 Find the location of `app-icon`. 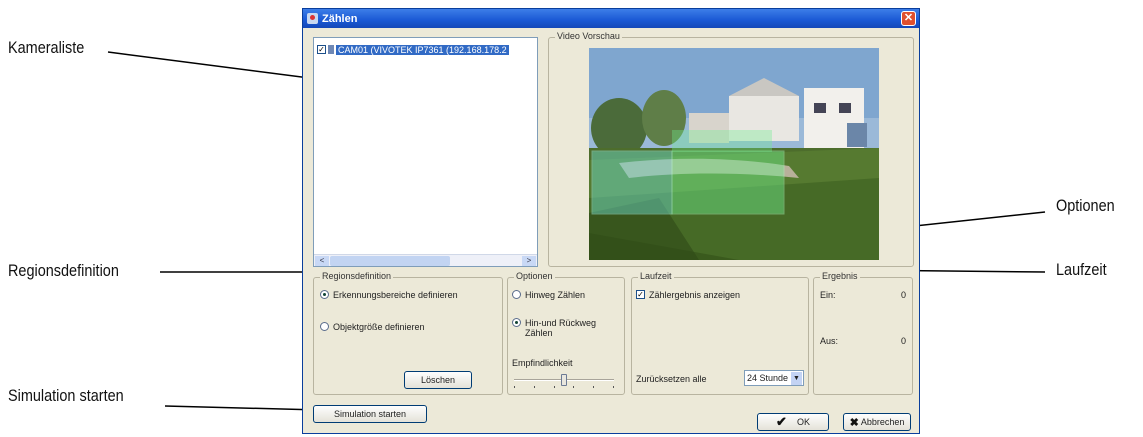

app-icon is located at coordinates (312, 18).